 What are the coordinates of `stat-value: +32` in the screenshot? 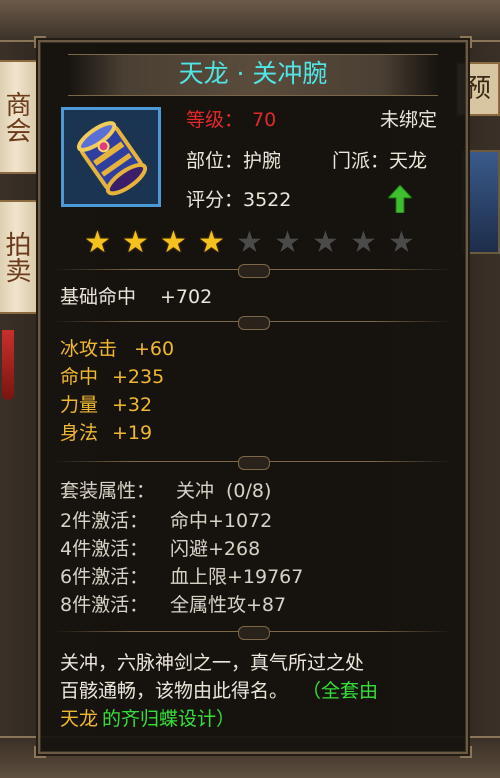 It's located at (132, 405).